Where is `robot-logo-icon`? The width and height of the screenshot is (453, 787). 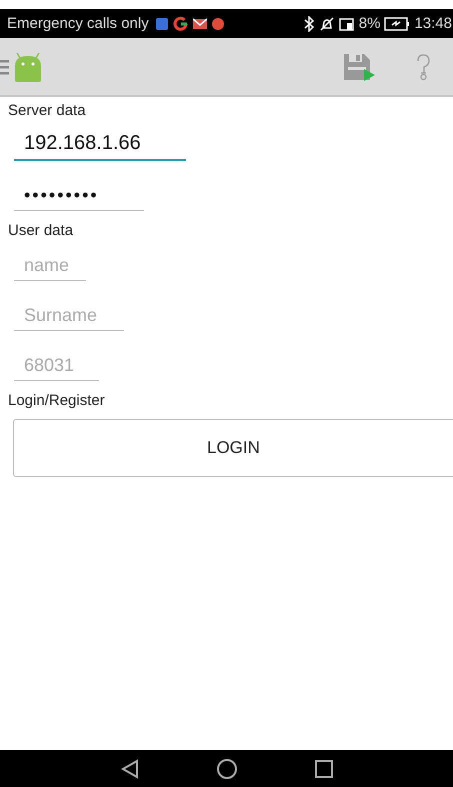
robot-logo-icon is located at coordinates (28, 67).